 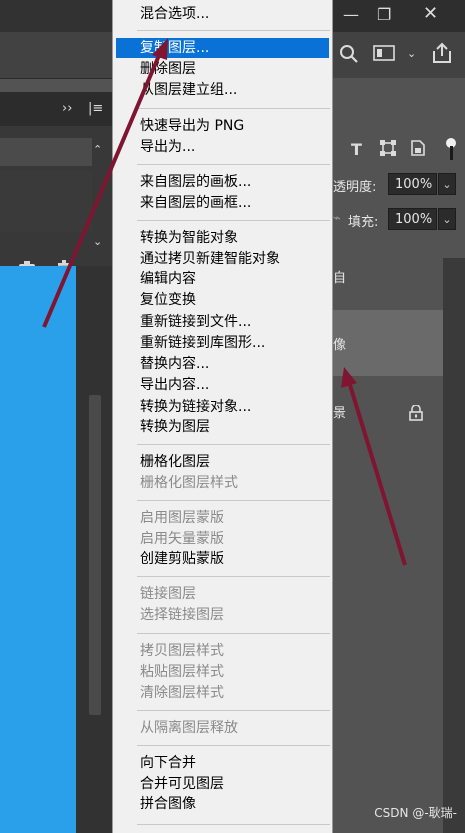 I want to click on arrow-right-head, so click(x=349, y=377).